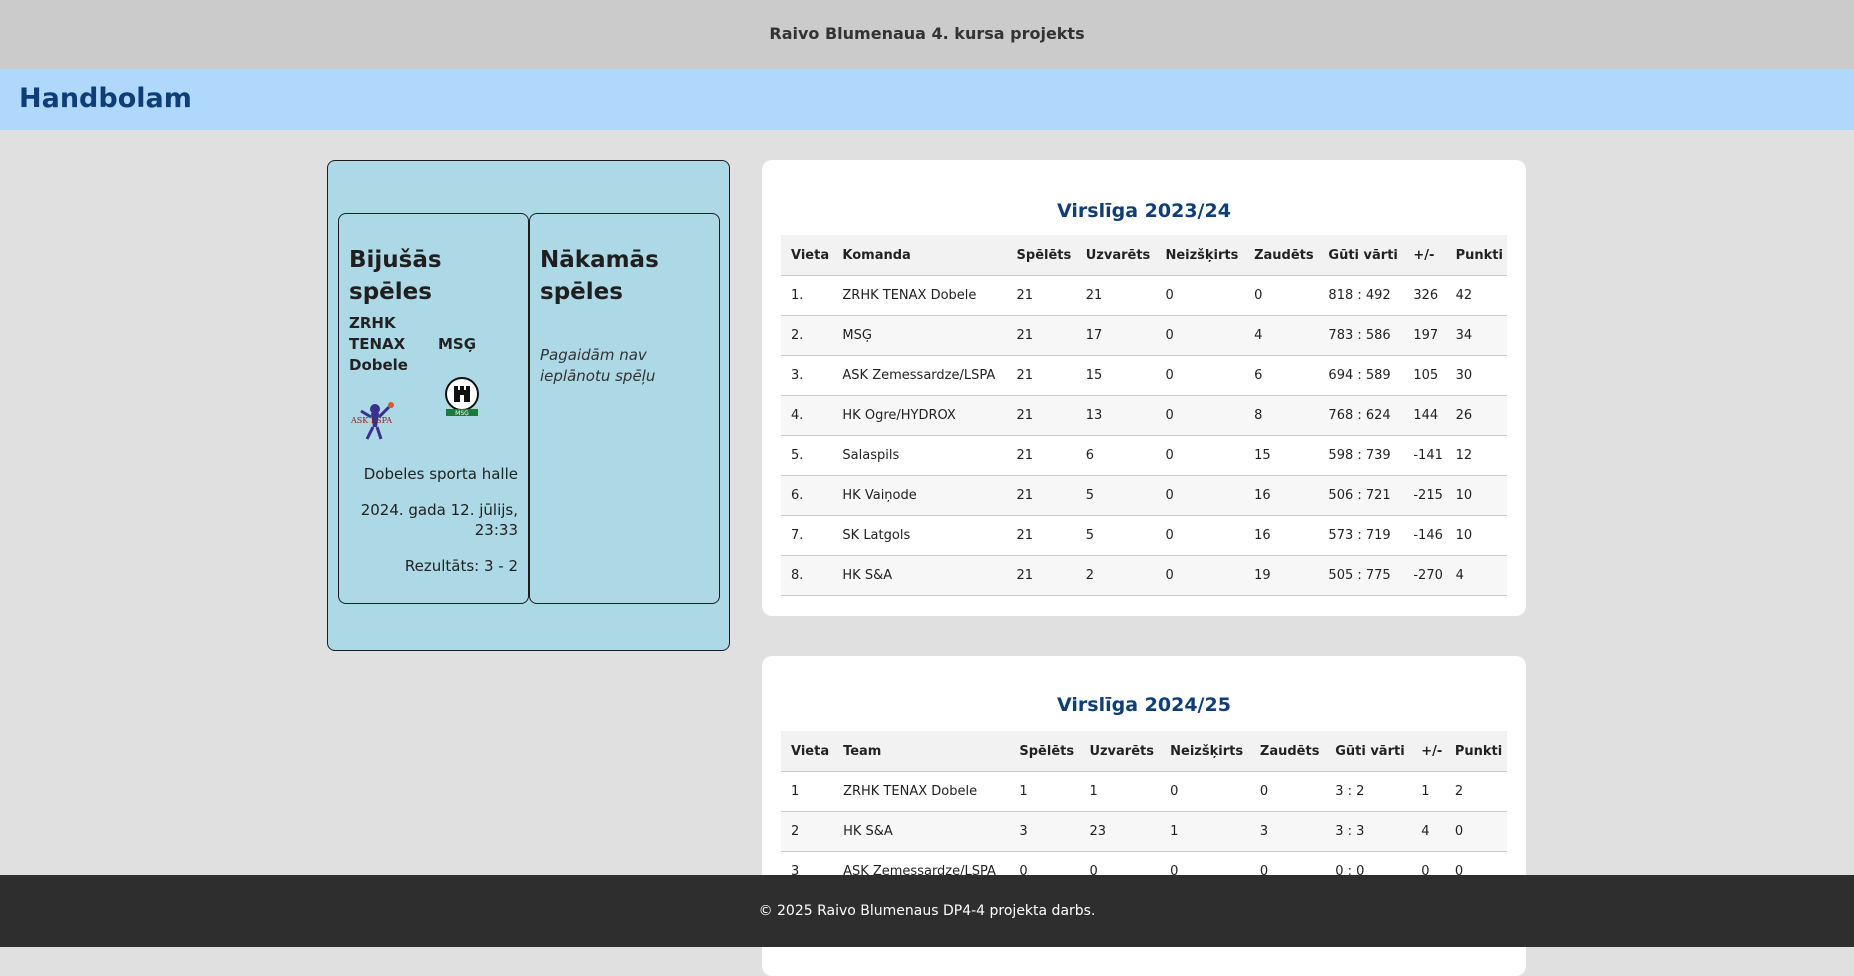 This screenshot has width=1854, height=976. Describe the element at coordinates (807, 295) in the screenshot. I see `table-cell: 1.` at that location.